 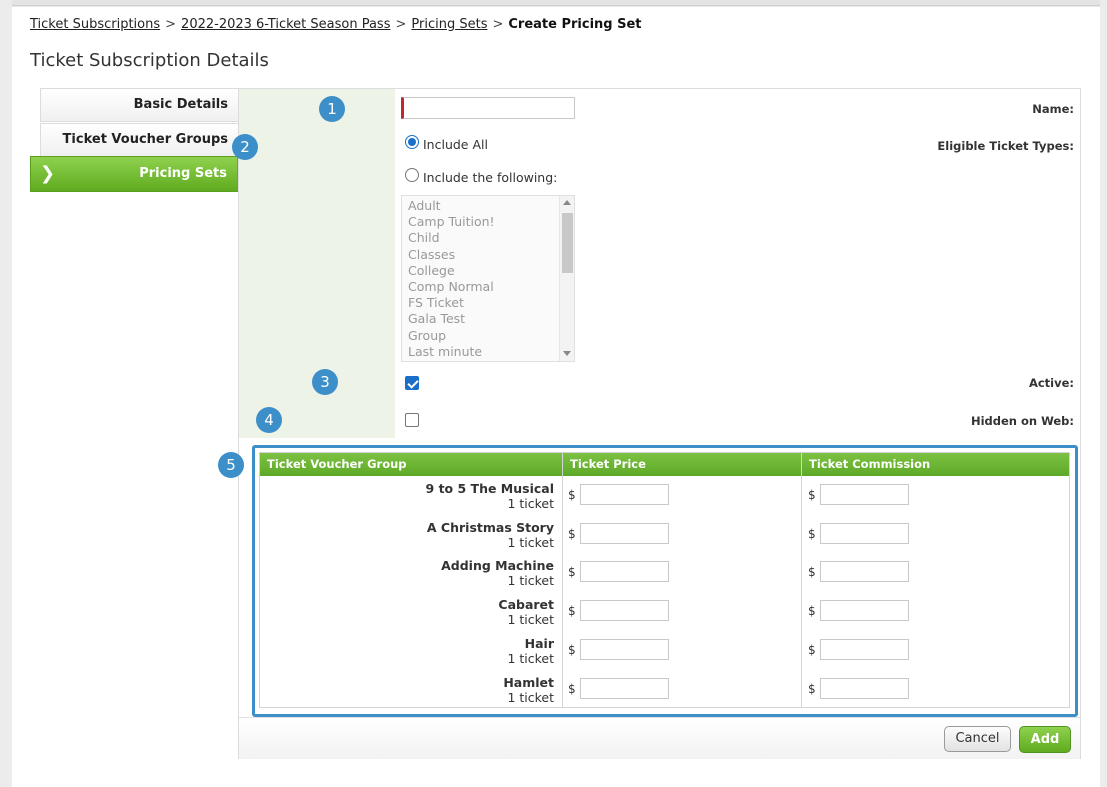 I want to click on voucher-group-name: Hamlet, so click(x=528, y=682).